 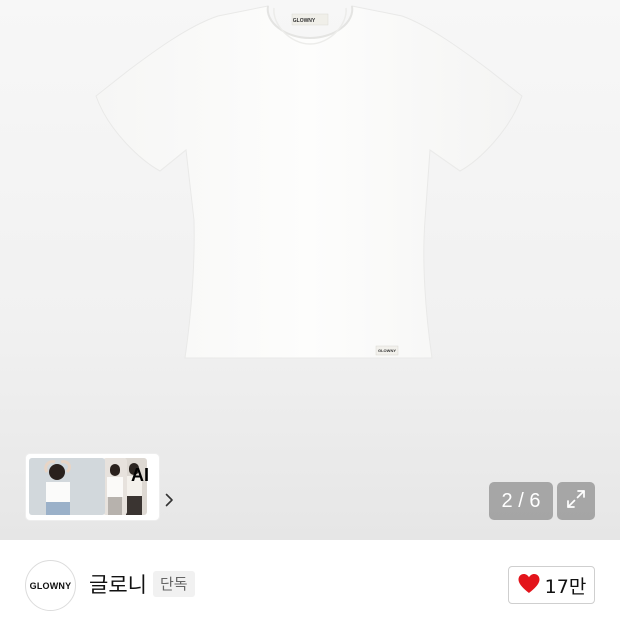 I want to click on heart-icon, so click(x=529, y=585).